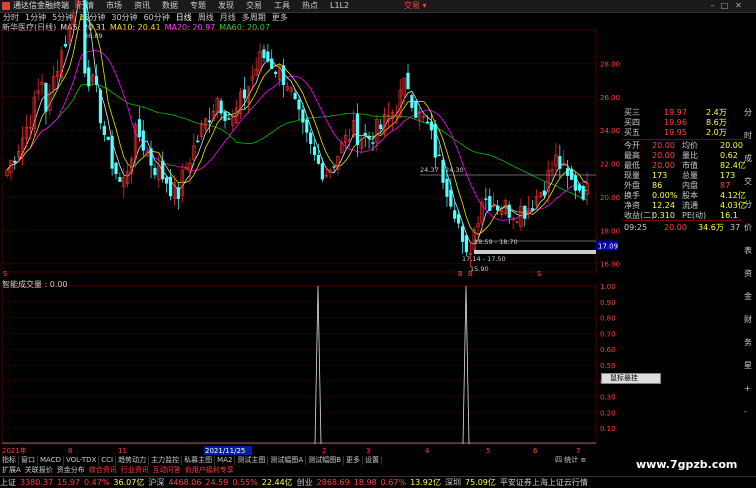 This screenshot has width=756, height=488. Describe the element at coordinates (748, 228) in the screenshot. I see `sidebar-tab: 价` at that location.